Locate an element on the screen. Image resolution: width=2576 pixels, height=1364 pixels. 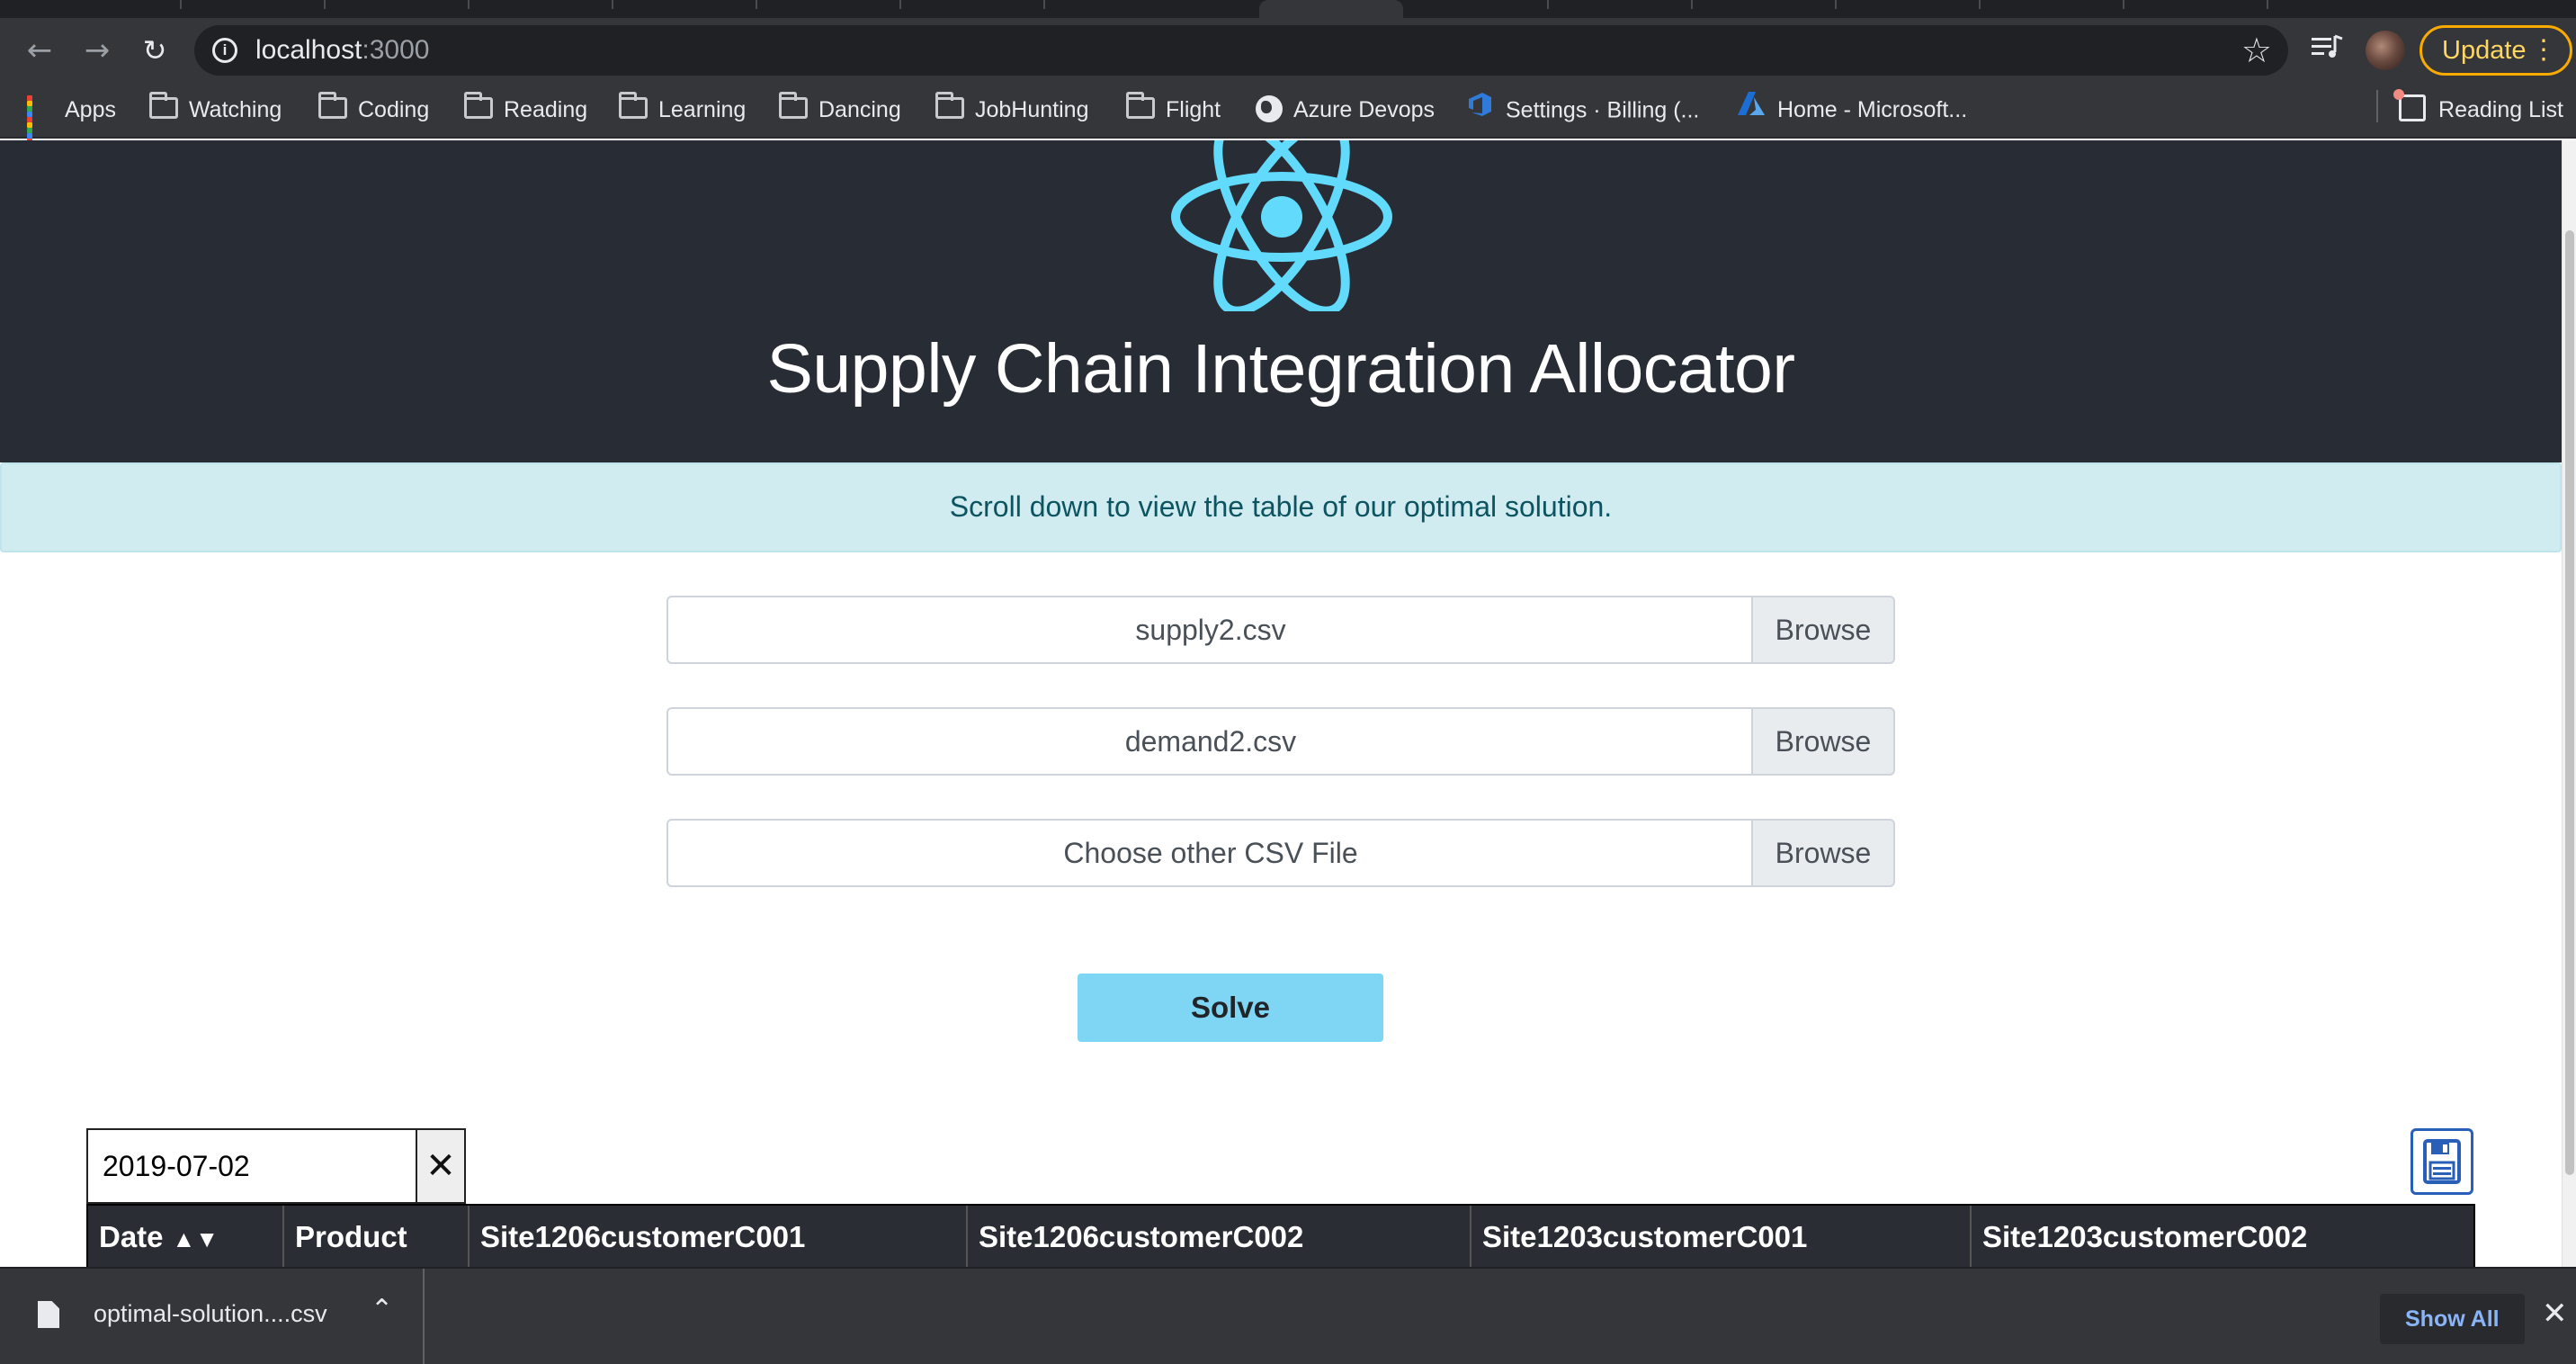
chevron-up-icon: ⌃ is located at coordinates (382, 1309).